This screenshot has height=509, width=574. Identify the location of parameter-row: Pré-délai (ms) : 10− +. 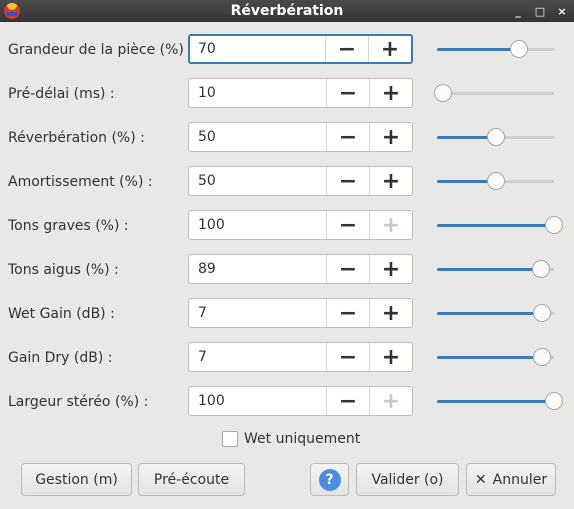
(287, 94).